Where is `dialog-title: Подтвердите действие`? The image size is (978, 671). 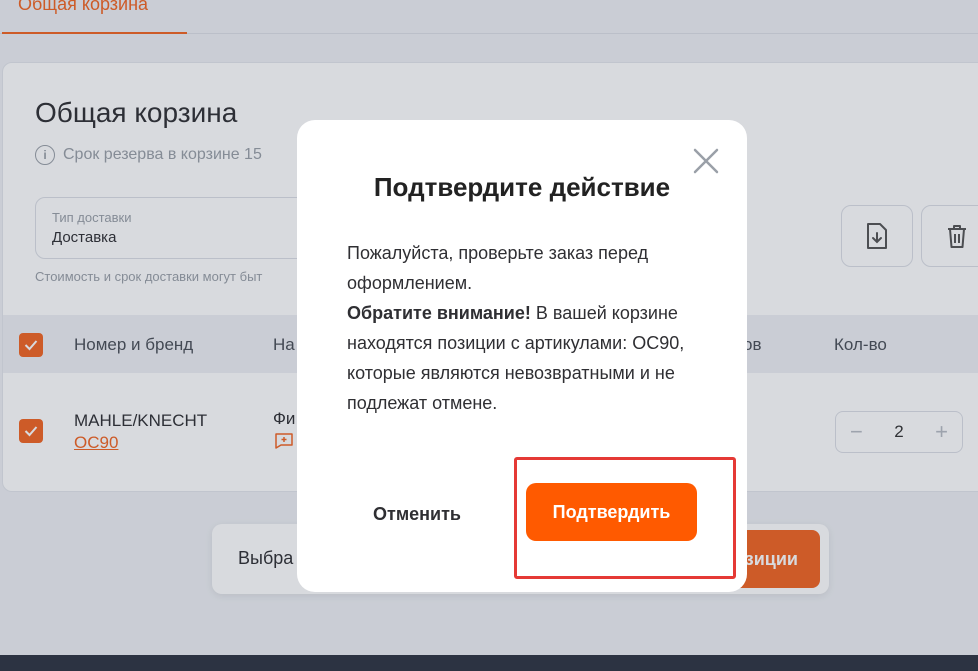 dialog-title: Подтвердите действие is located at coordinates (522, 187).